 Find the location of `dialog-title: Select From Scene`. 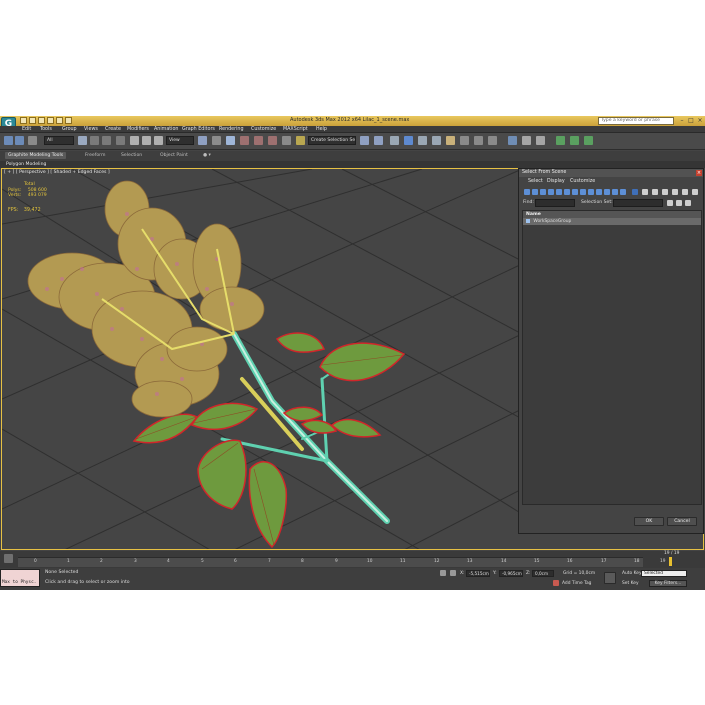

dialog-title: Select From Scene is located at coordinates (611, 173).